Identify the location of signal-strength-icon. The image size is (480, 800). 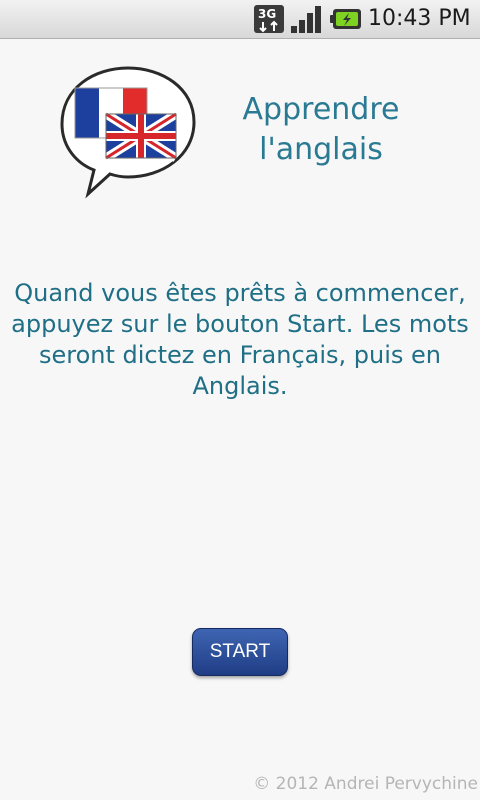
(306, 19).